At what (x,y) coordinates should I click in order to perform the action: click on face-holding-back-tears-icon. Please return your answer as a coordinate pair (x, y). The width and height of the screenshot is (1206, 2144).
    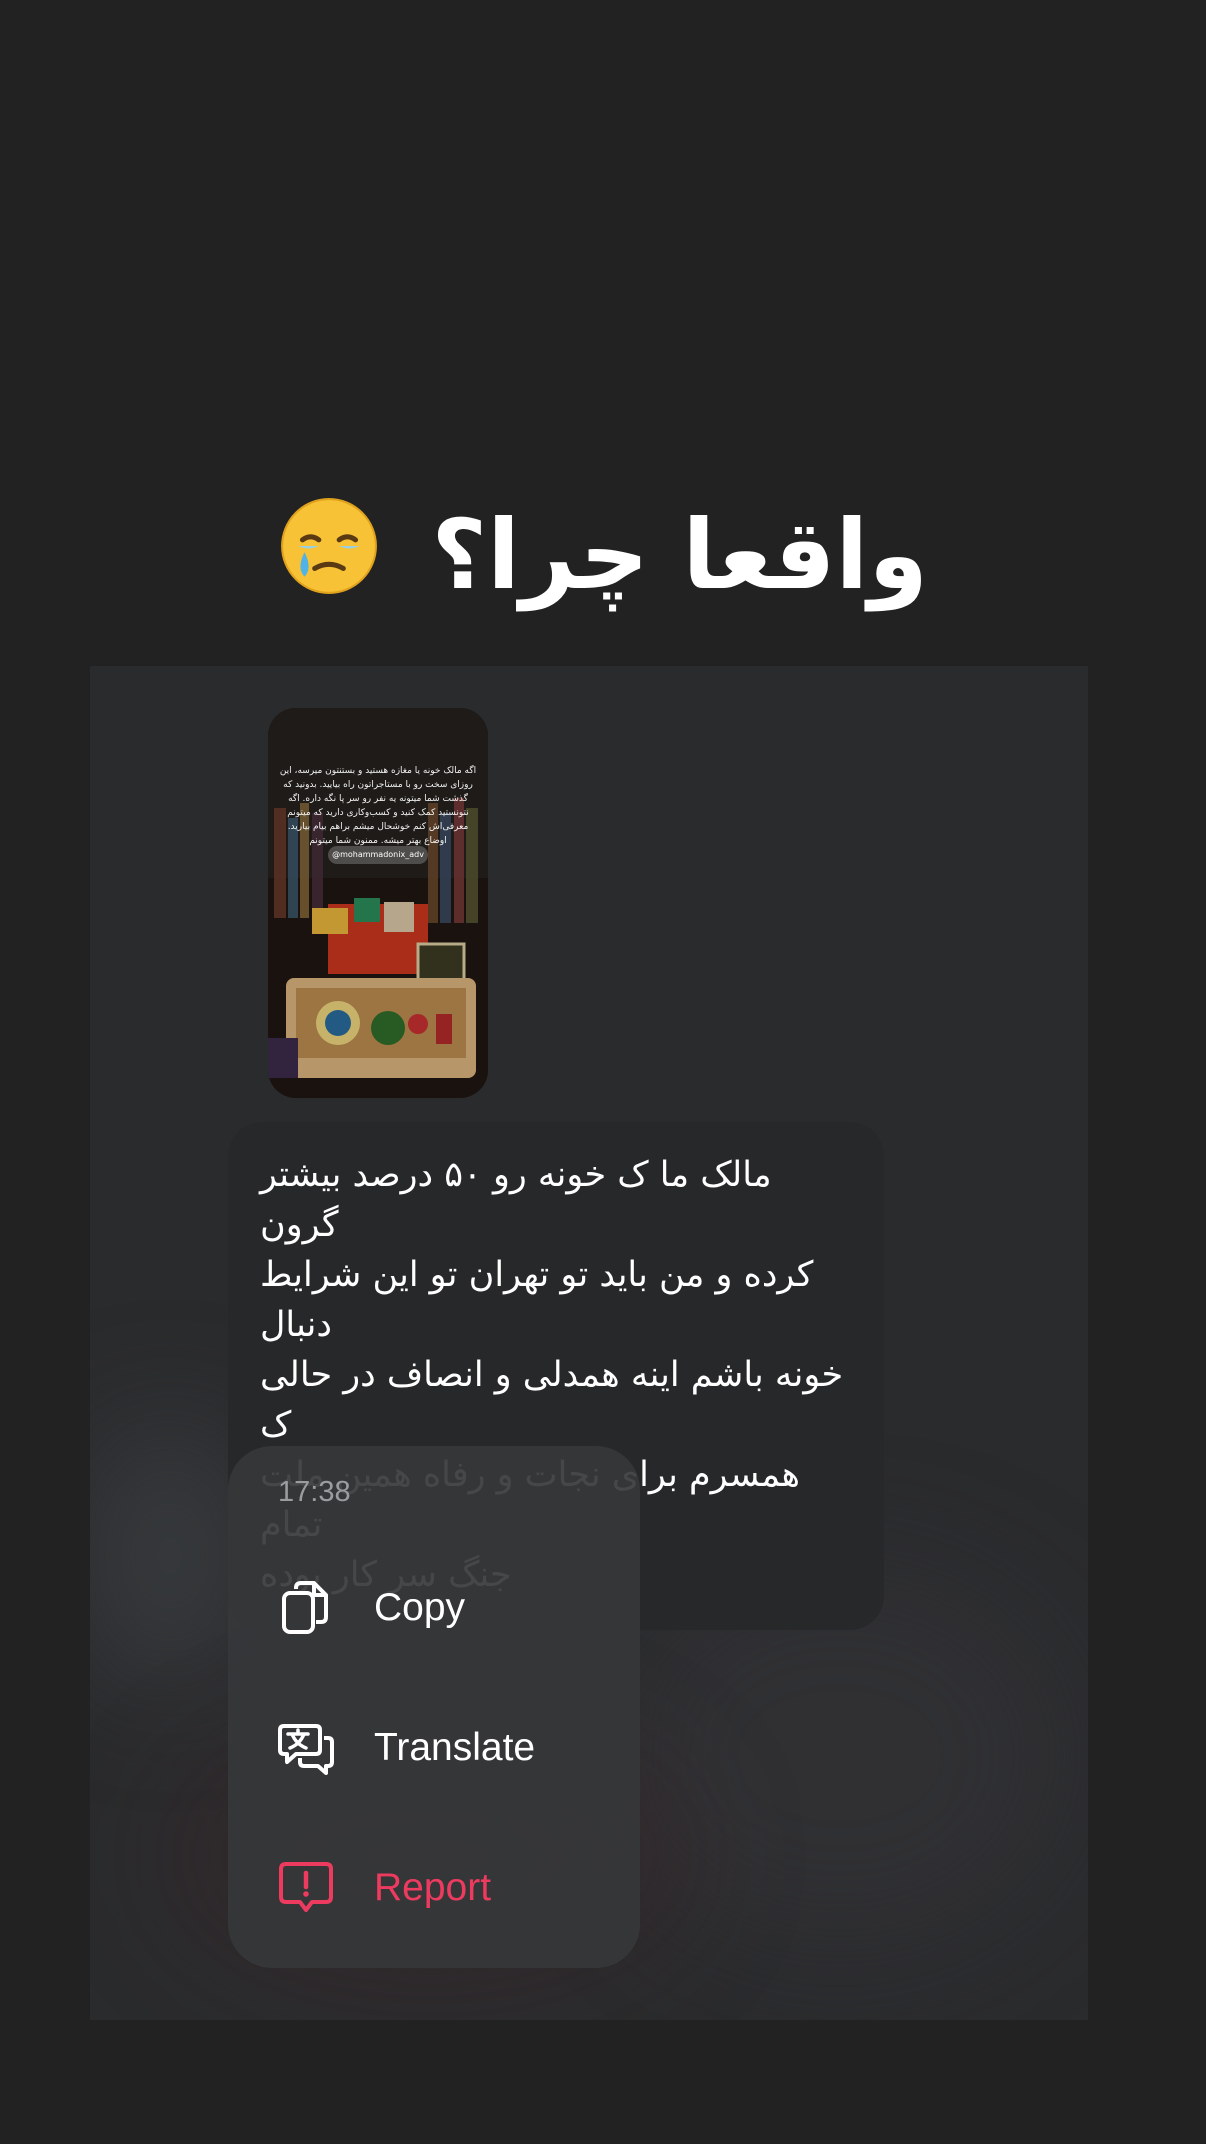
    Looking at the image, I should click on (329, 562).